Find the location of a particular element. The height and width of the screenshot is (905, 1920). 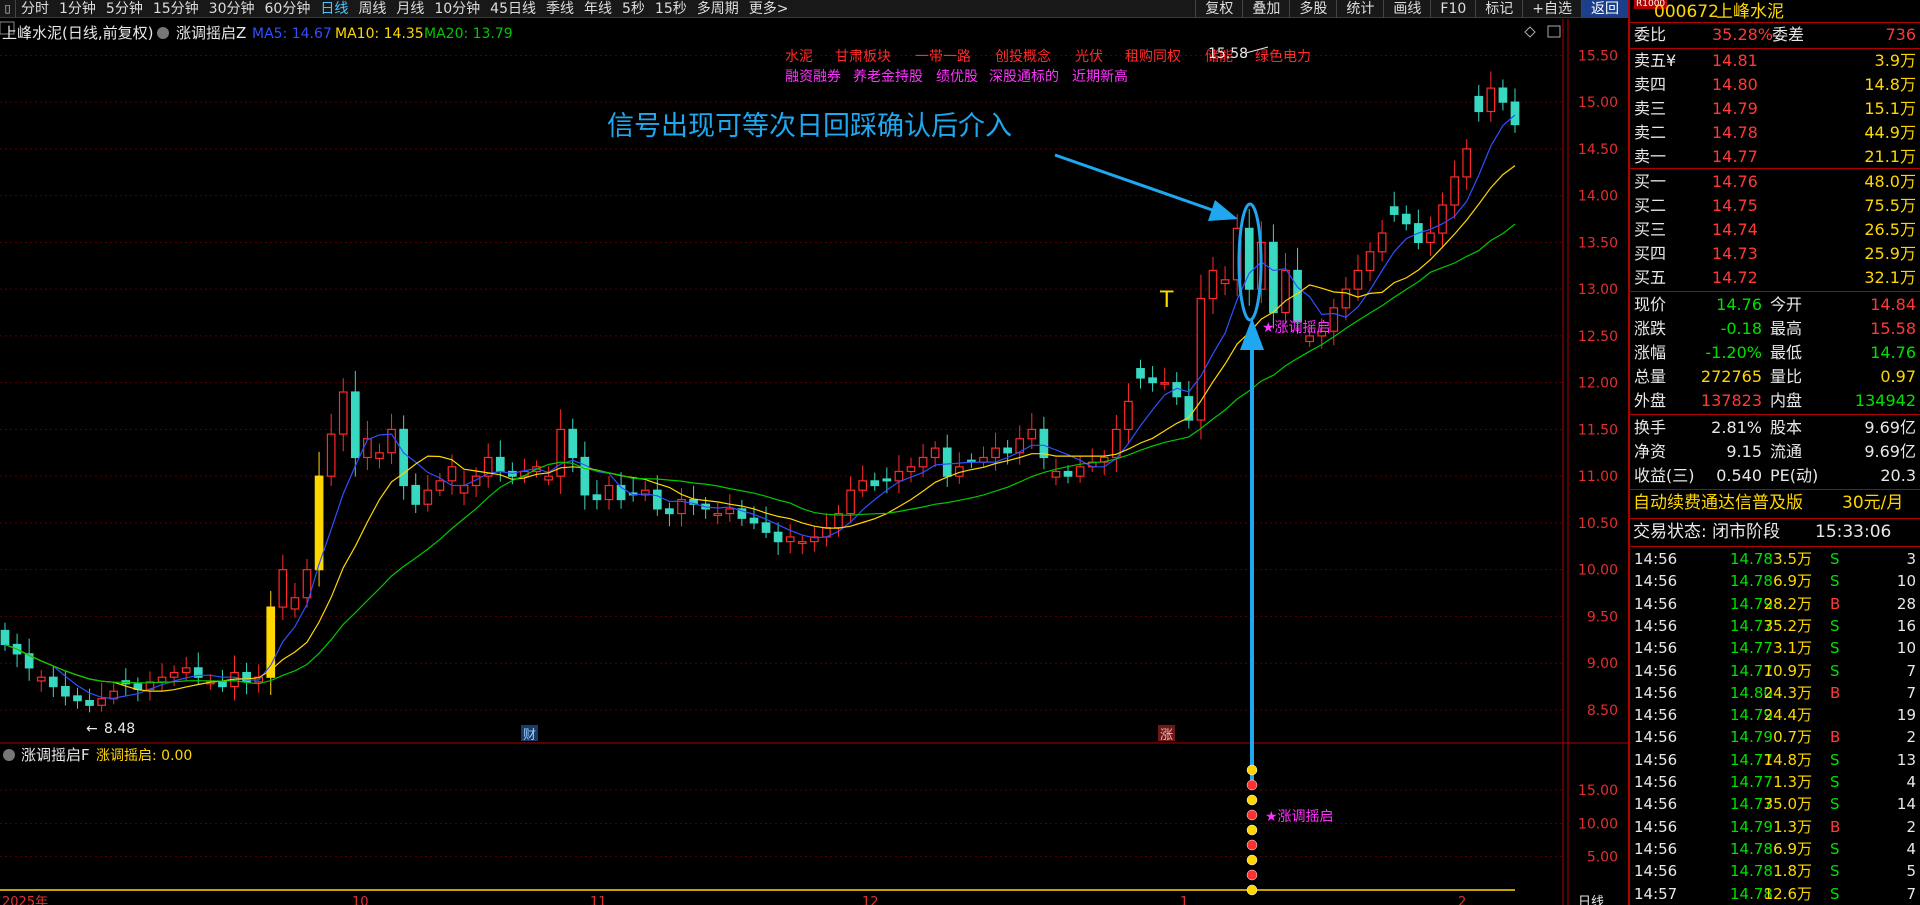

bid-volume: 25.9万 is located at coordinates (1890, 253).